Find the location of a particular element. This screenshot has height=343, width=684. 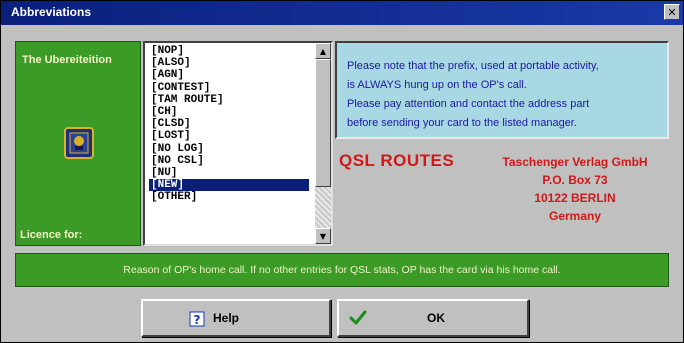

scroll-up-button: ▲ is located at coordinates (323, 51).